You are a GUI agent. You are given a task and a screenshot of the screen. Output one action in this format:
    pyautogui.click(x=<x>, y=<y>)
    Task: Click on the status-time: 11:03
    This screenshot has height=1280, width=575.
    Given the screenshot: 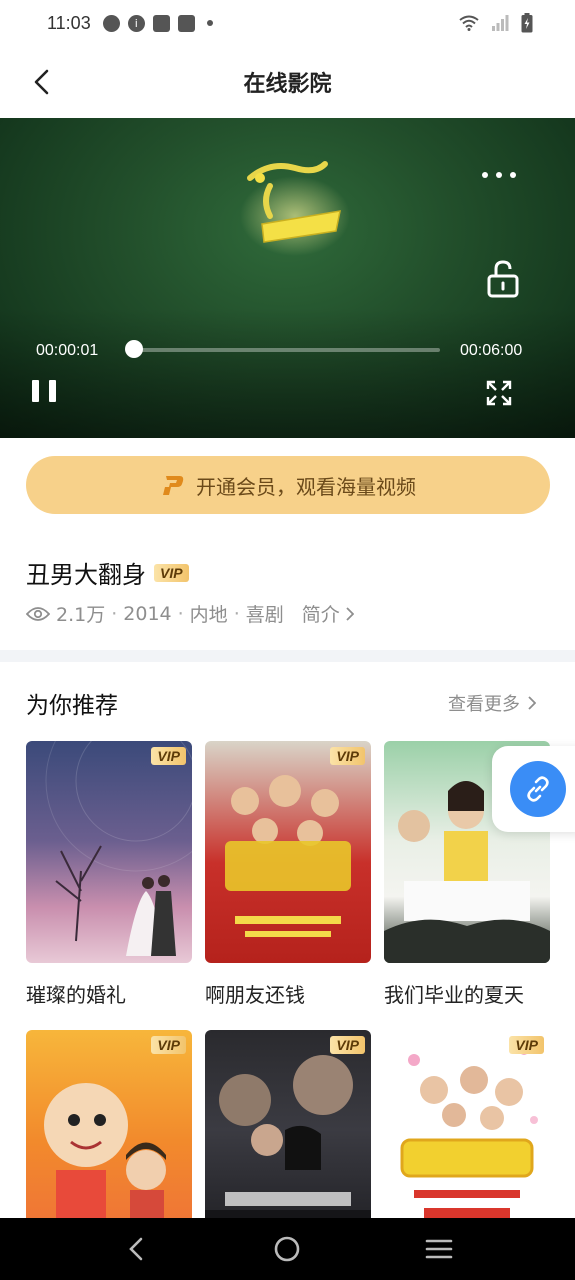 What is the action you would take?
    pyautogui.click(x=69, y=22)
    